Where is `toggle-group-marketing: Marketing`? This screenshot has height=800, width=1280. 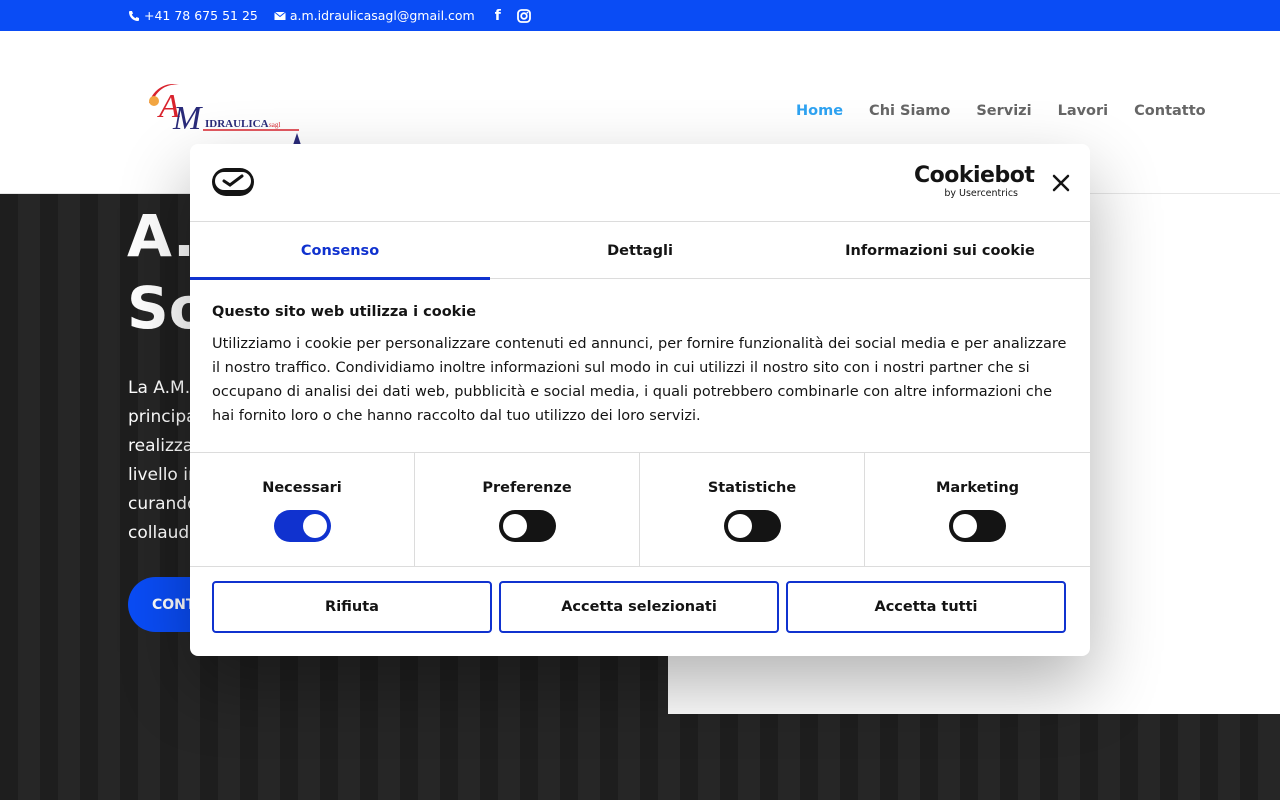
toggle-group-marketing: Marketing is located at coordinates (977, 509).